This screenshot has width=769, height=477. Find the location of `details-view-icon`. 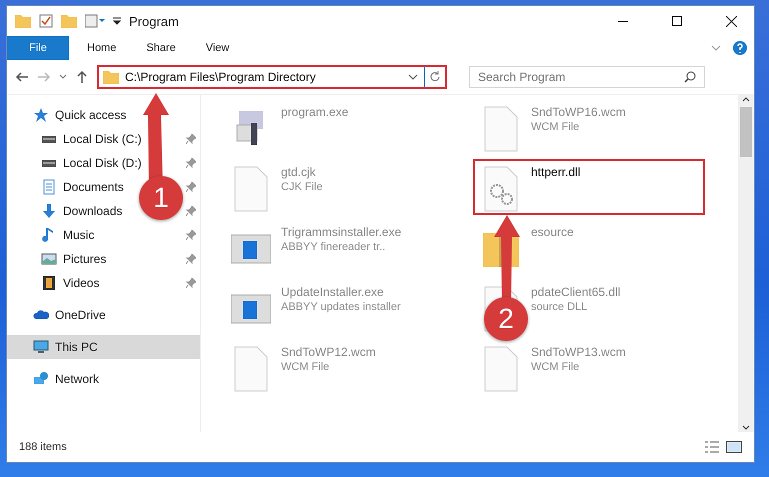

details-view-icon is located at coordinates (712, 447).